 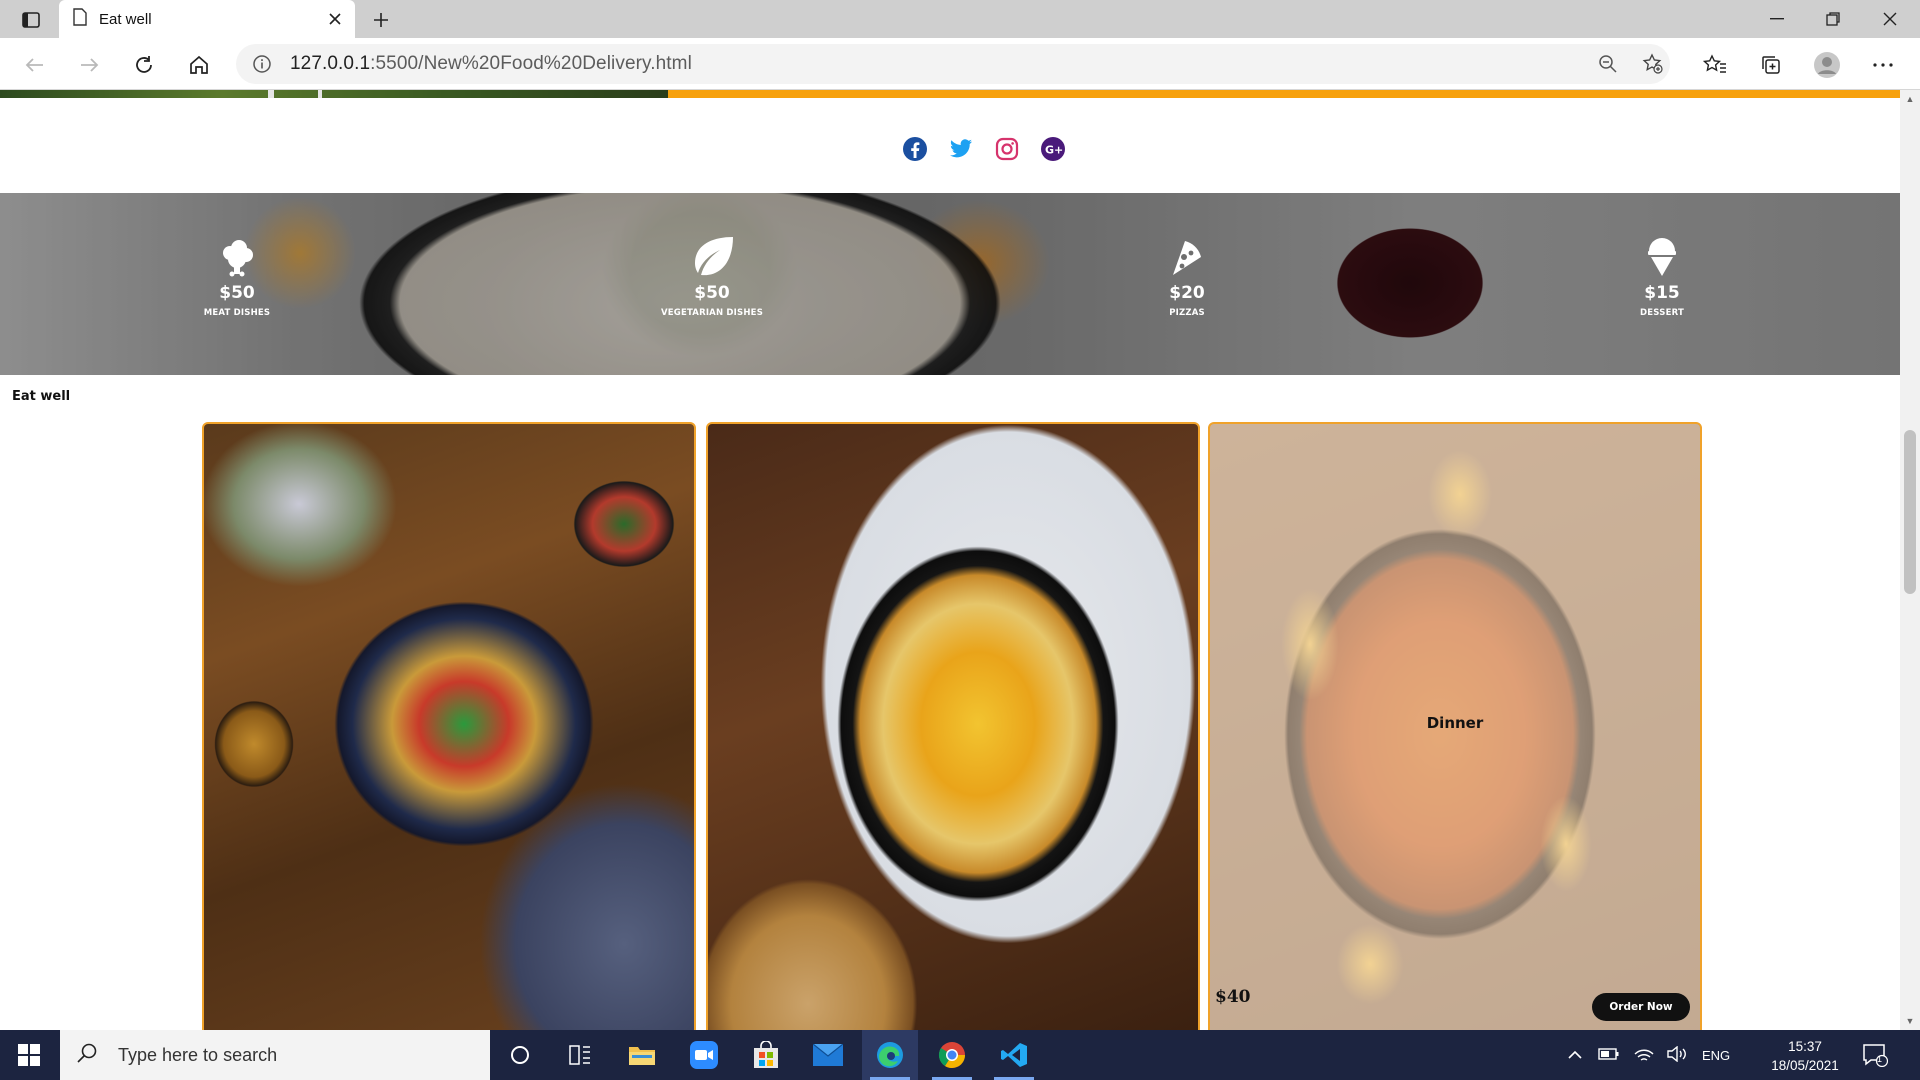 What do you see at coordinates (1455, 723) in the screenshot?
I see `card-name: Dinner` at bounding box center [1455, 723].